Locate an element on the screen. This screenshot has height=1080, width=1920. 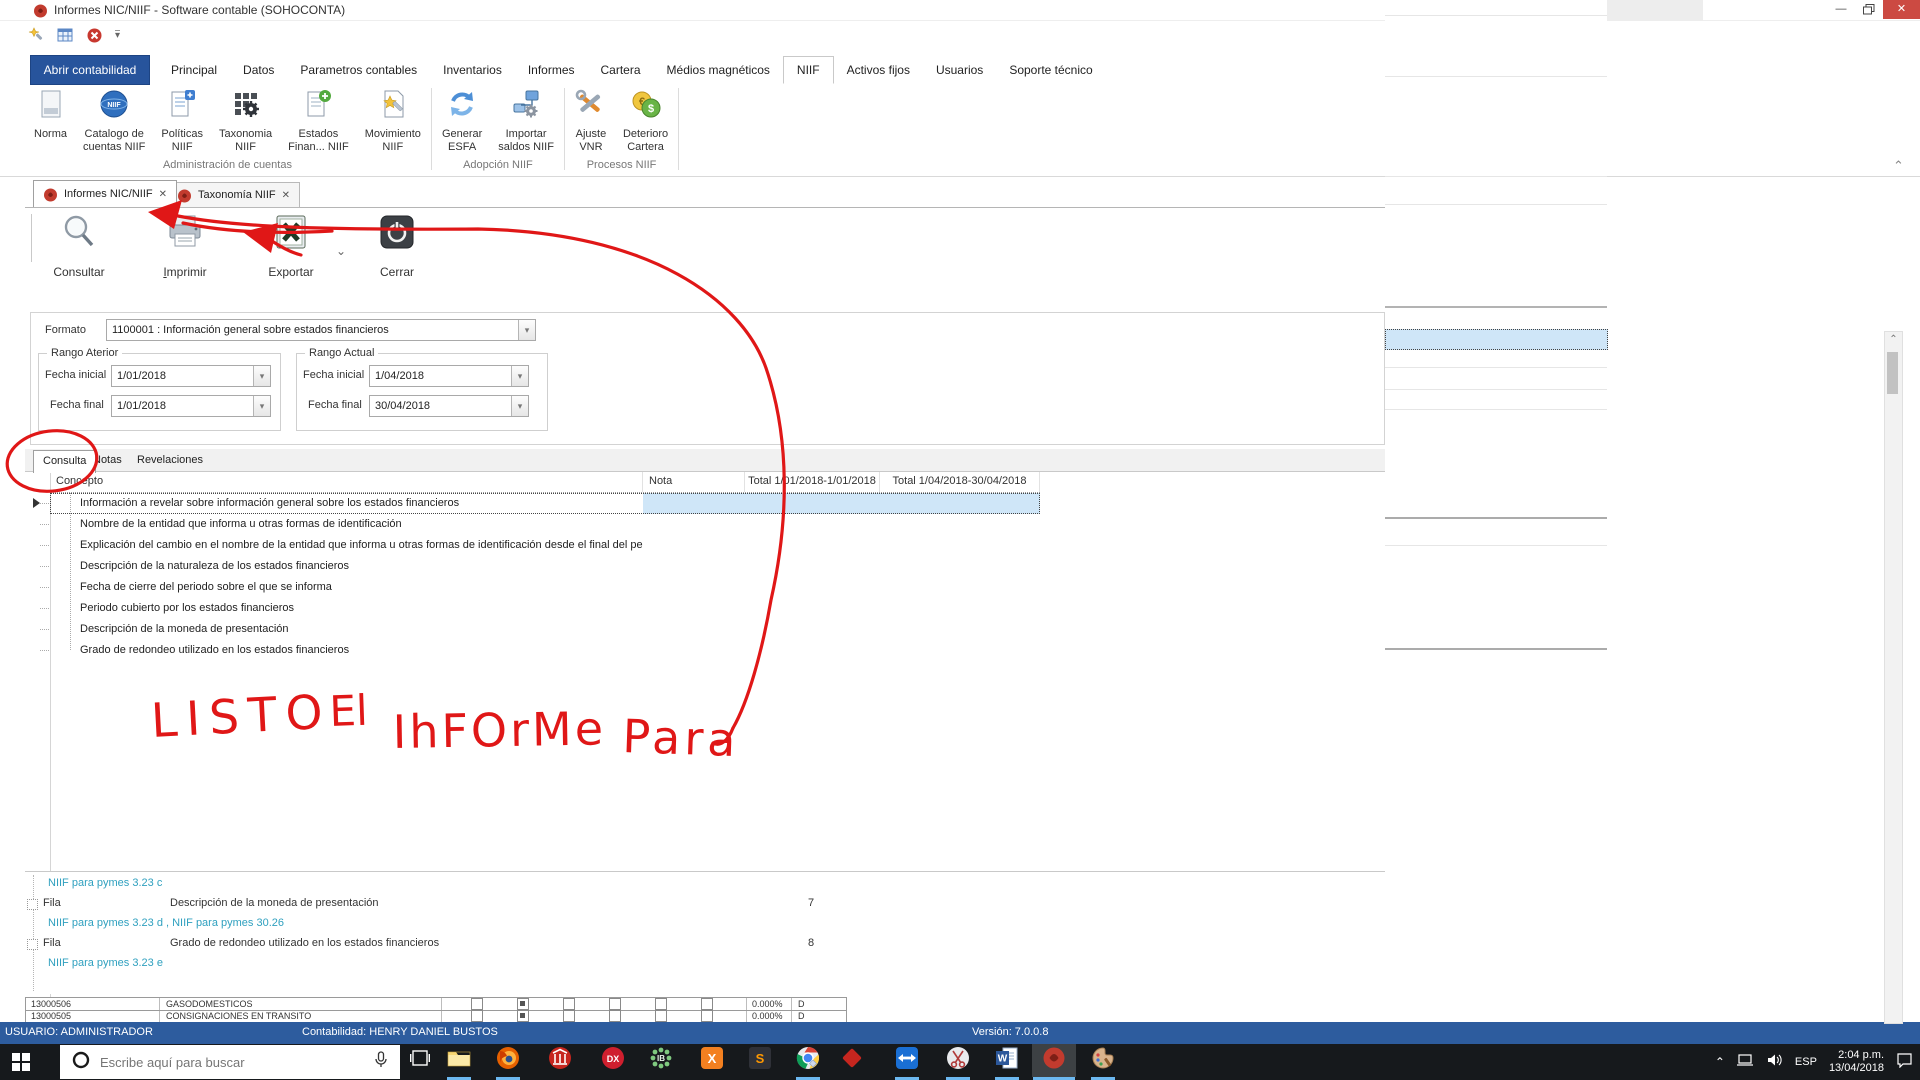
qat-more-icon: ▾ is located at coordinates (118, 35).